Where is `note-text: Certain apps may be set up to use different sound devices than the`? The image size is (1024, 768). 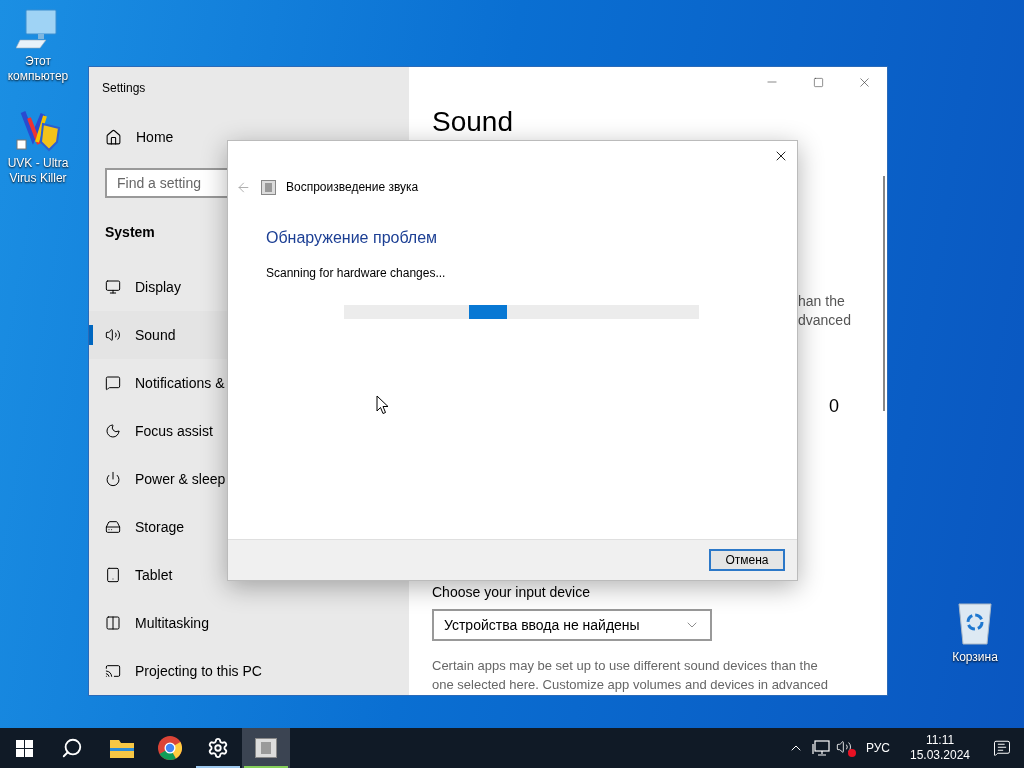 note-text: Certain apps may be set up to use different sound devices than the is located at coordinates (625, 666).